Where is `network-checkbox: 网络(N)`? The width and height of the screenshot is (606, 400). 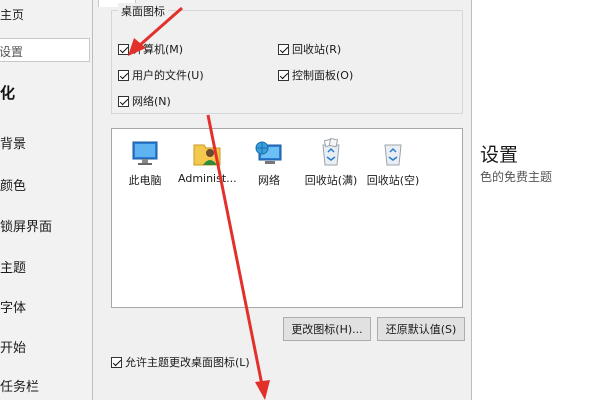
network-checkbox: 网络(N) is located at coordinates (144, 101).